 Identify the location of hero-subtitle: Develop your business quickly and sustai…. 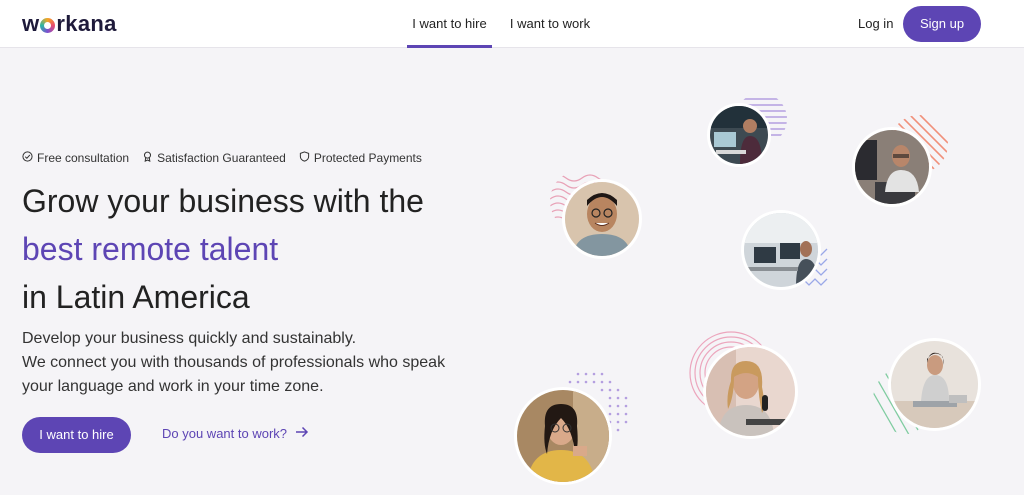
(262, 363).